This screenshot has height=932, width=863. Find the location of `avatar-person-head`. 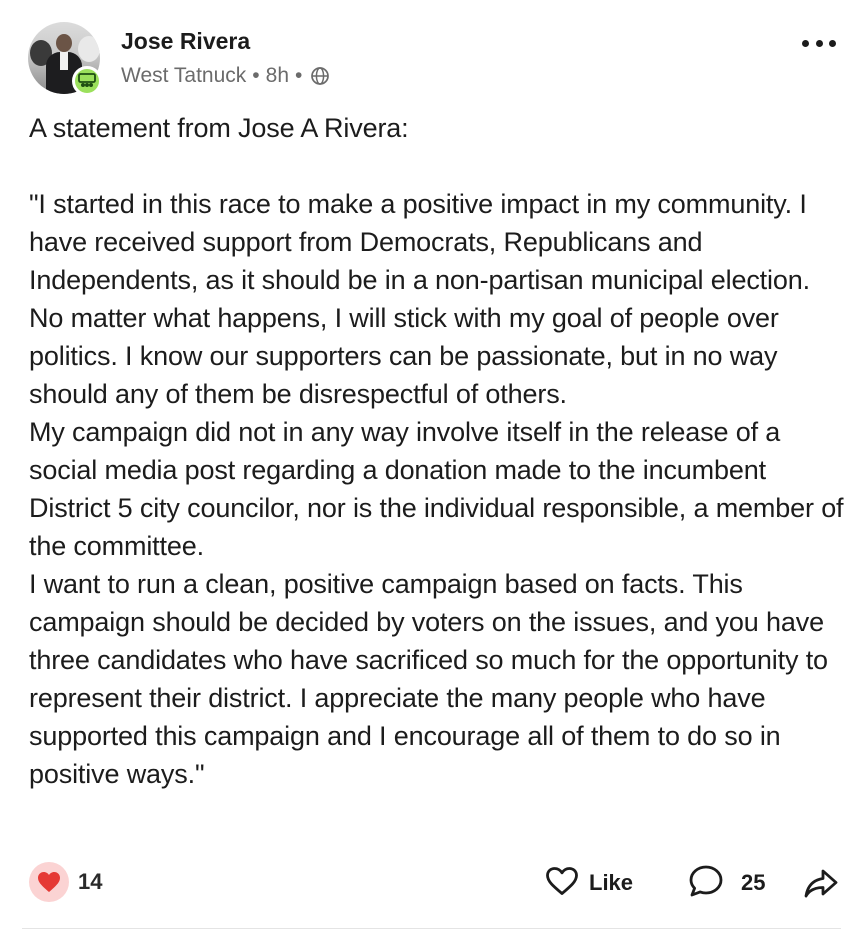

avatar-person-head is located at coordinates (64, 43).